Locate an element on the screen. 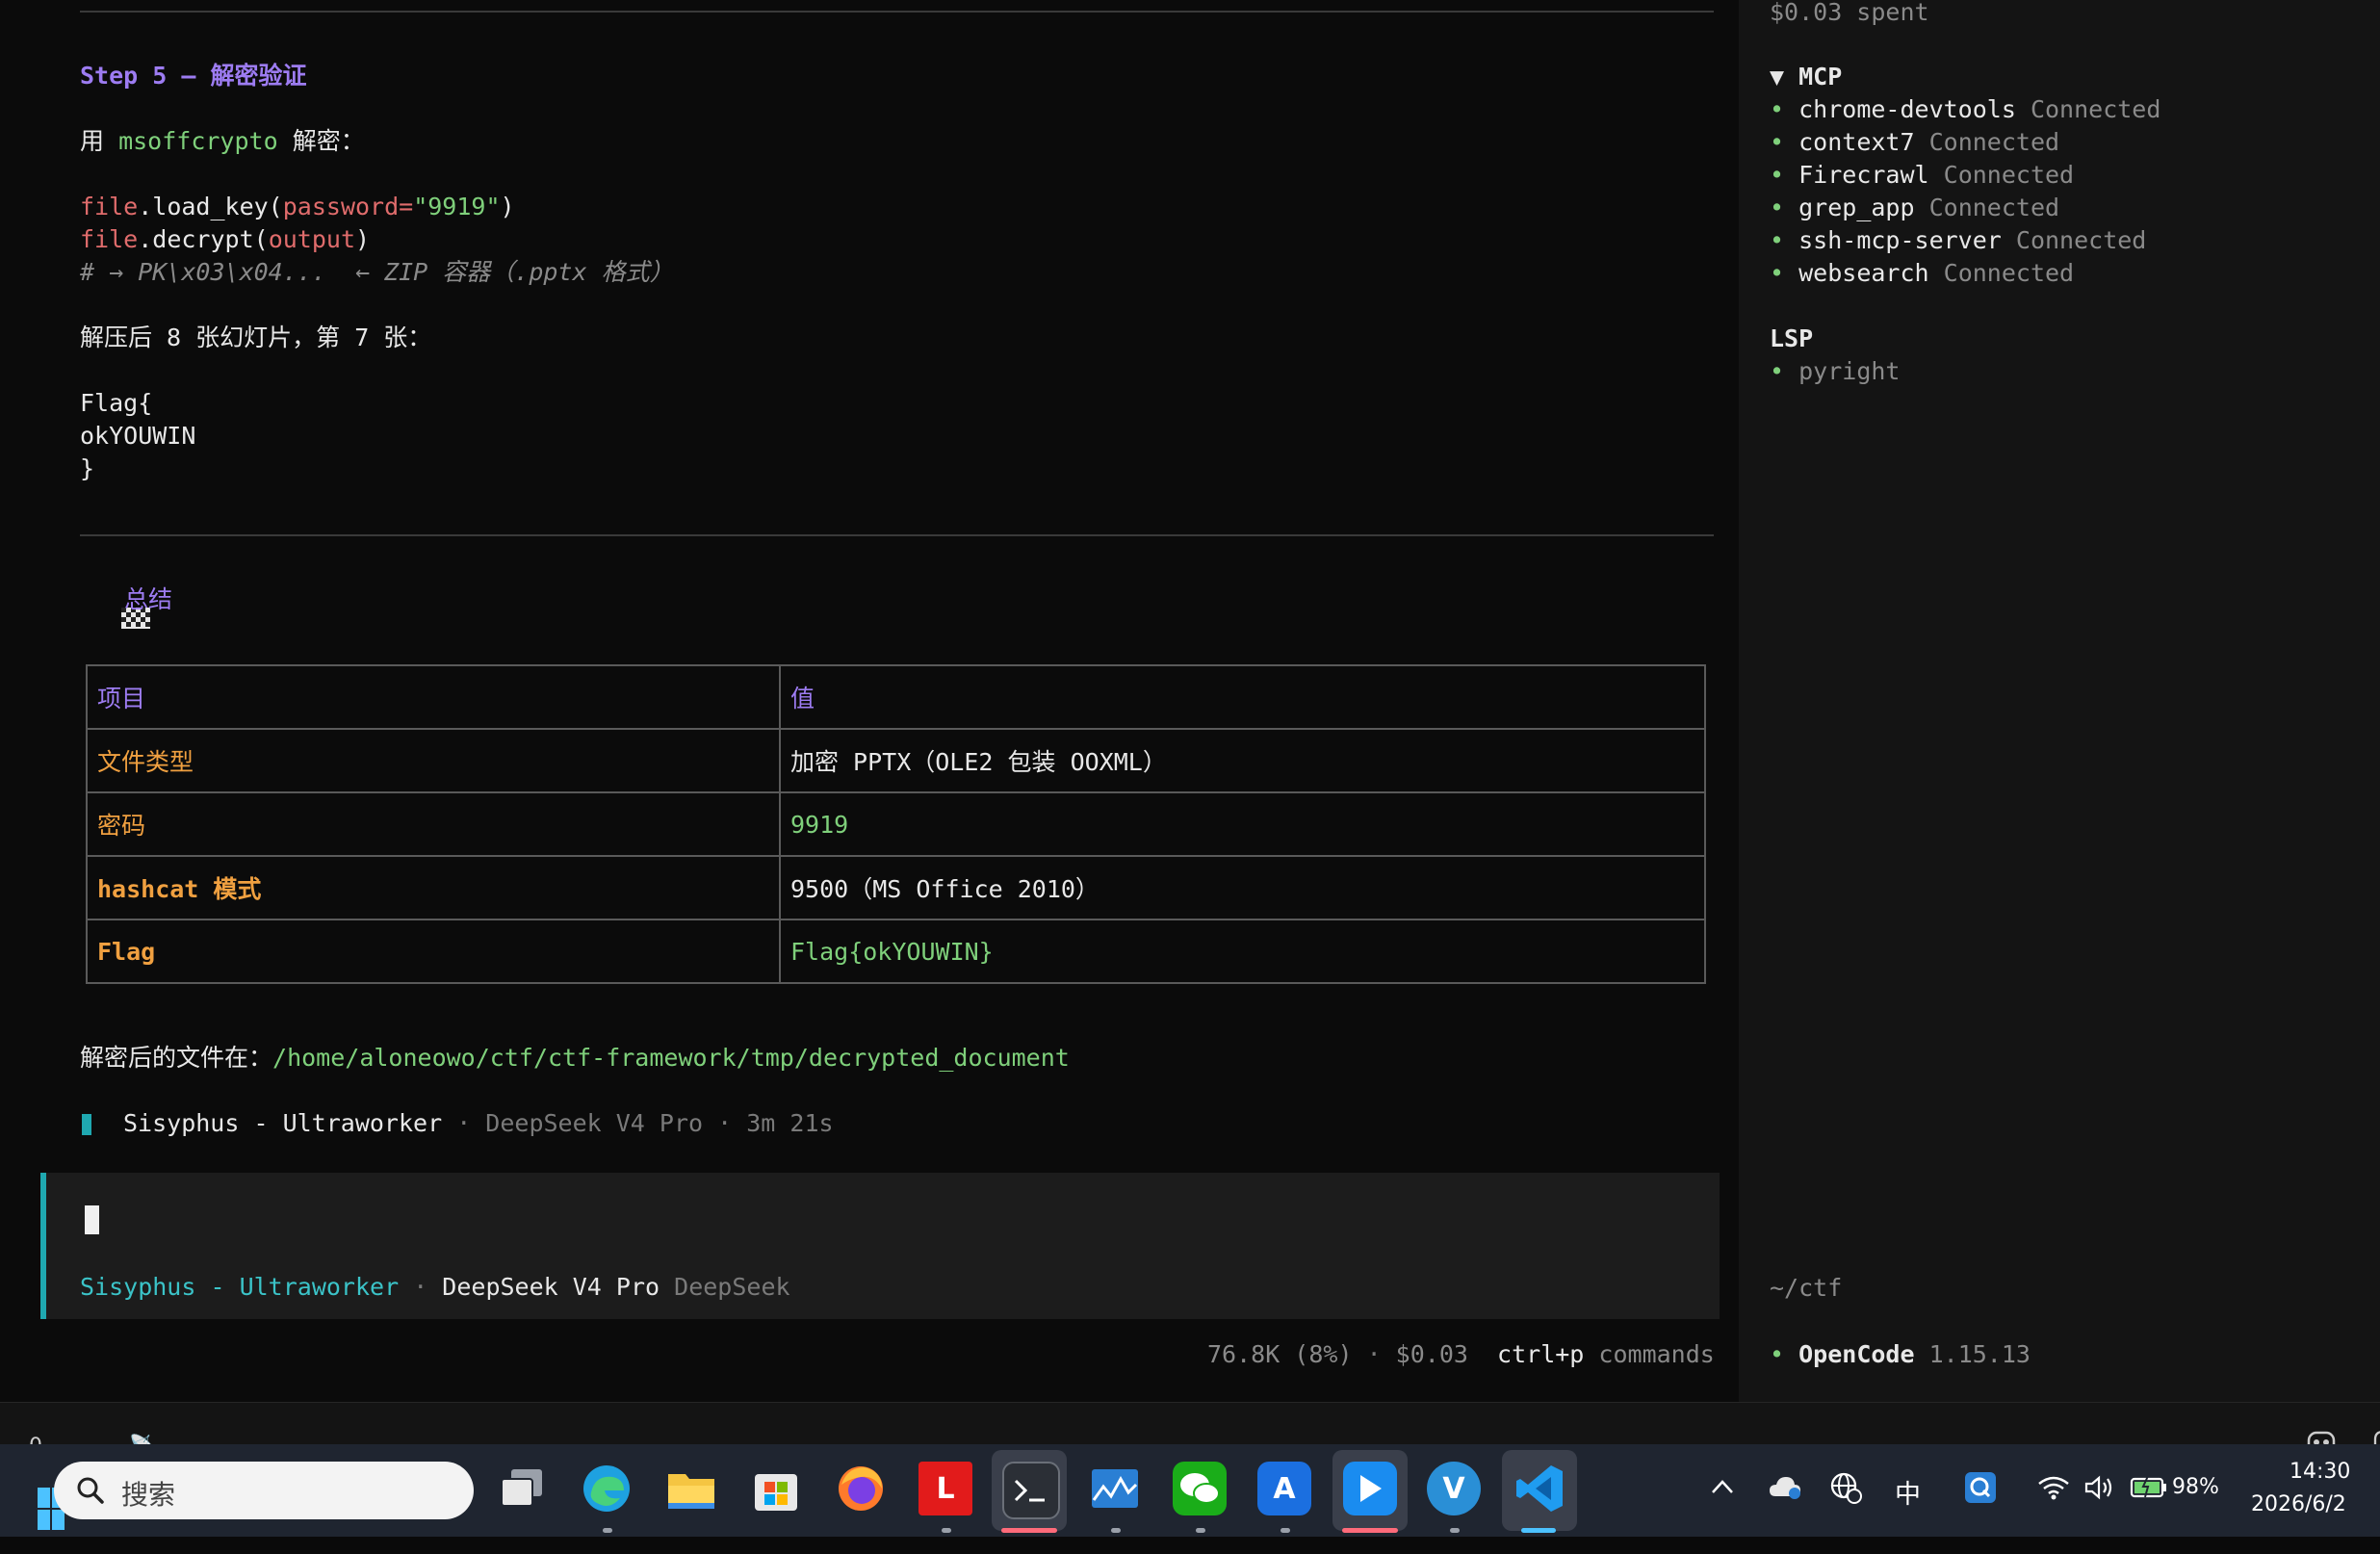 The image size is (2380, 1554). table-header-cell: 值 is located at coordinates (1243, 697).